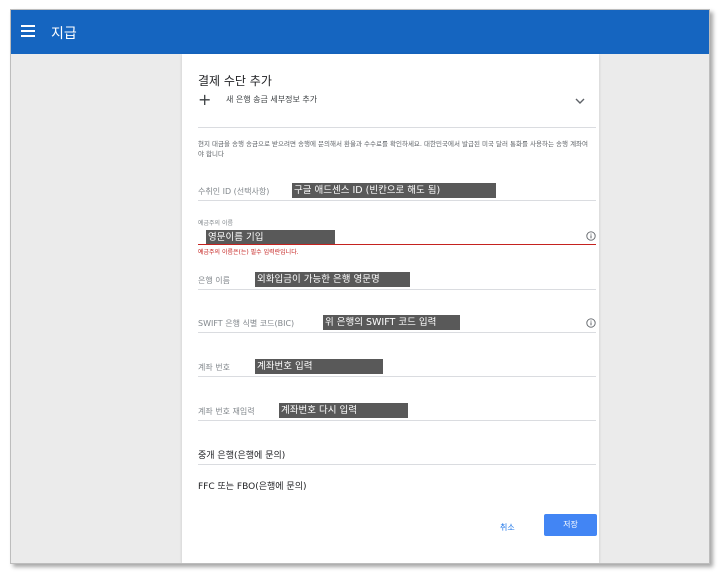  I want to click on account-number-confirm-annotation: 계좌번호 다시 입력, so click(343, 410).